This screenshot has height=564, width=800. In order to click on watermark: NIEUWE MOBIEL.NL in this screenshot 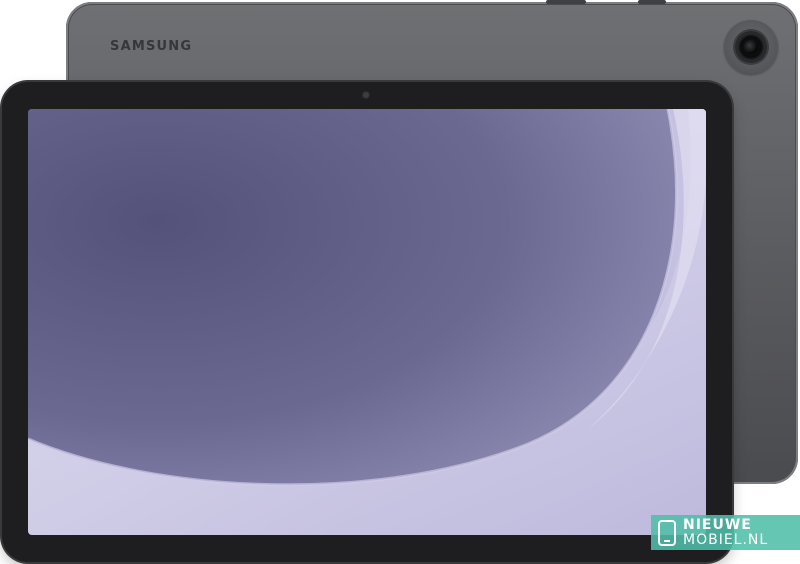, I will do `click(725, 532)`.